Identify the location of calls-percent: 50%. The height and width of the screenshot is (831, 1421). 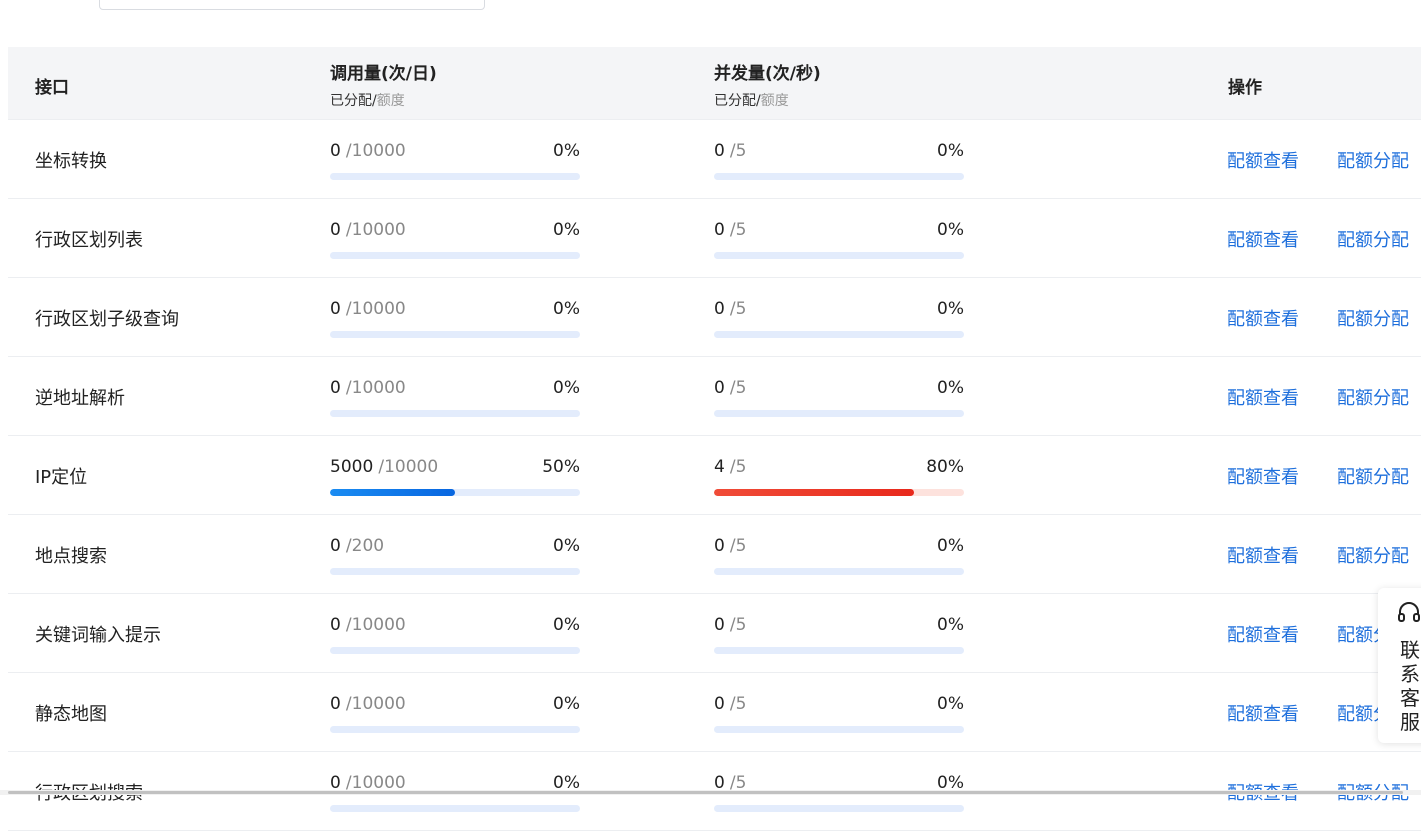
(561, 467).